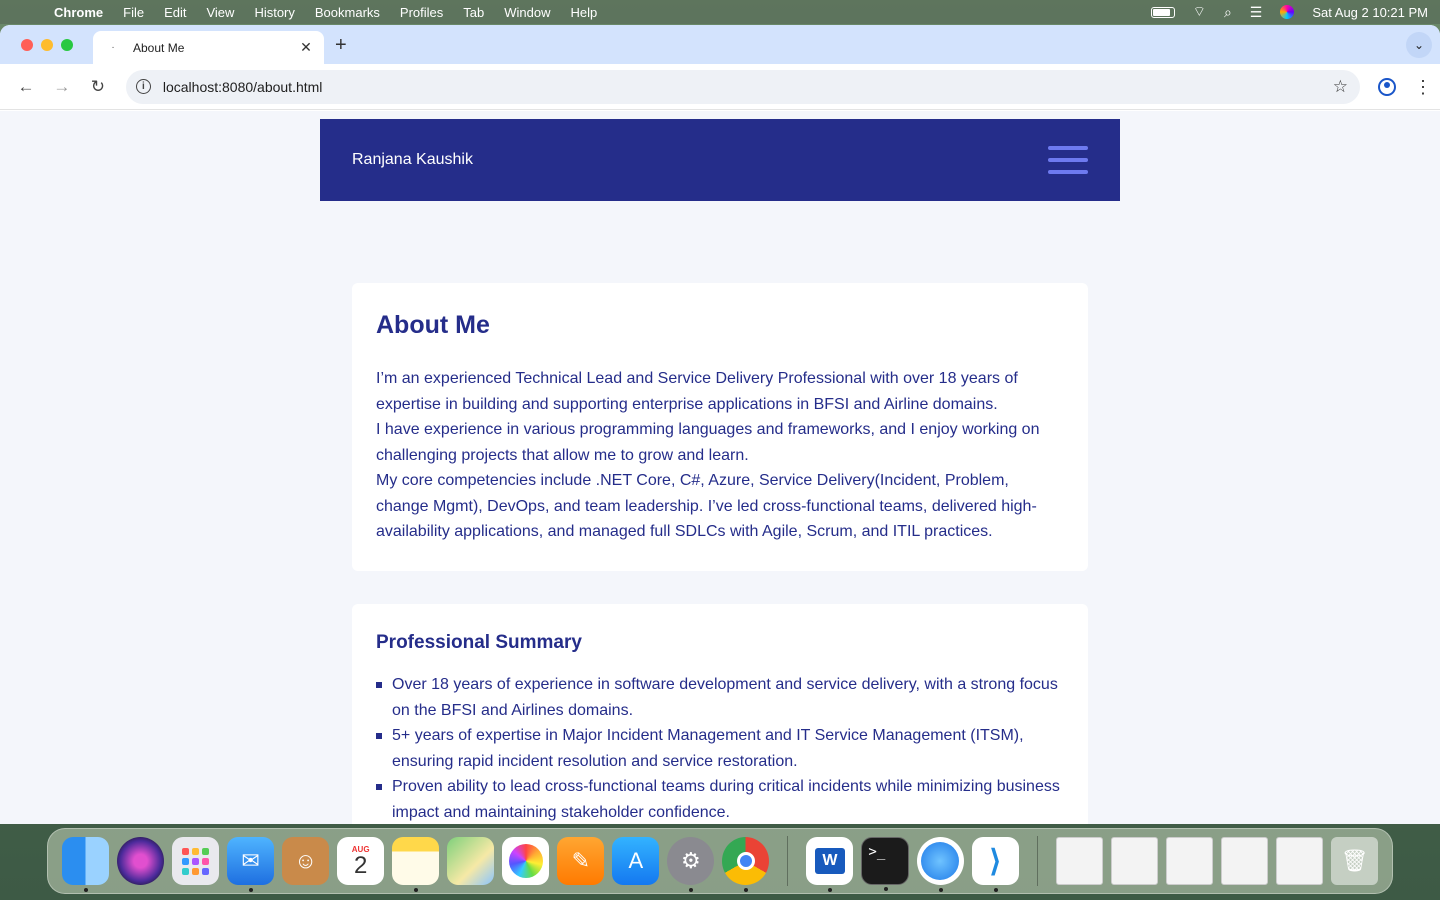 The width and height of the screenshot is (1440, 900). I want to click on forward-button: →, so click(62, 87).